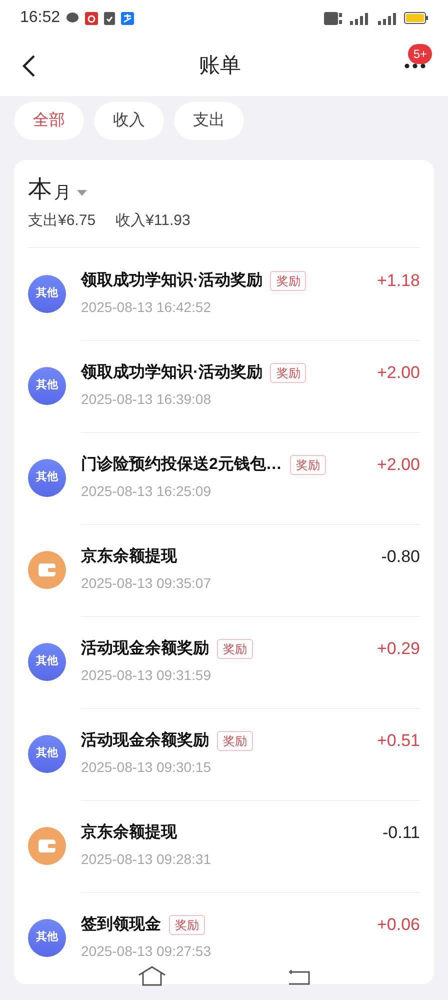  I want to click on transaction-amount: +0.29, so click(398, 649).